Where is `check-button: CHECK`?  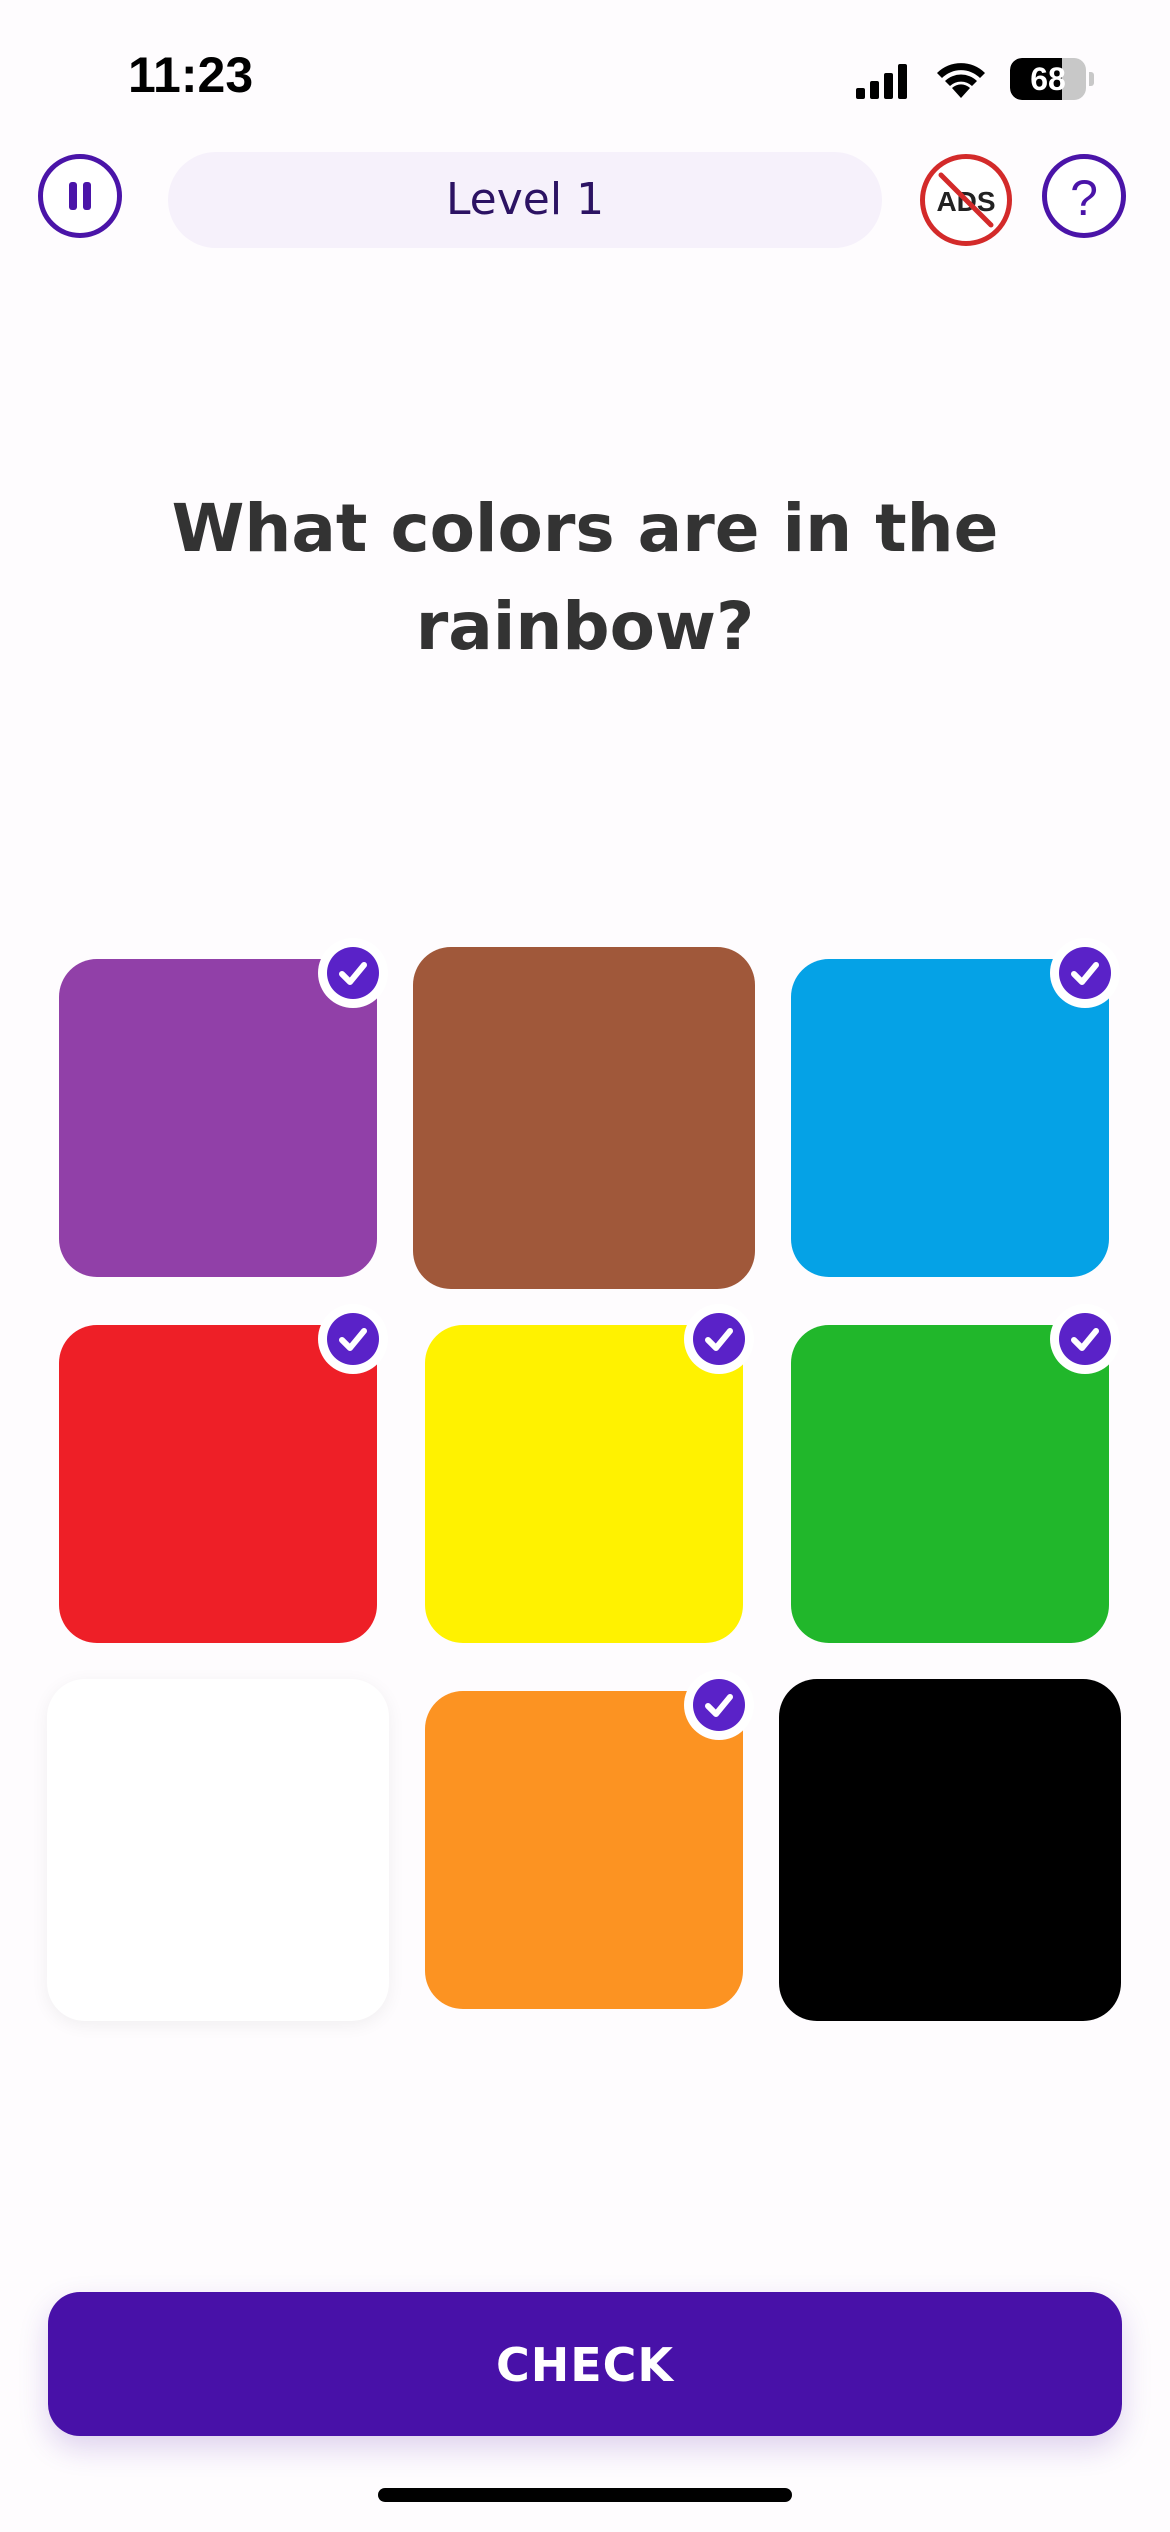 check-button: CHECK is located at coordinates (585, 2364).